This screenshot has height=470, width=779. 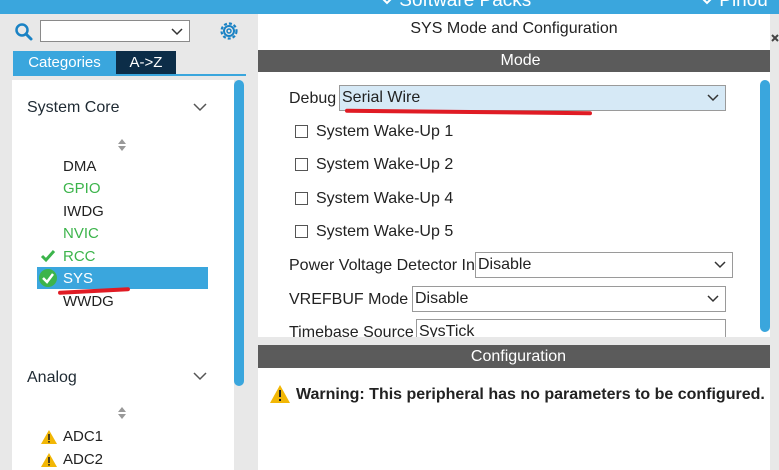 I want to click on list-item-adc1: ADC1, so click(x=83, y=437).